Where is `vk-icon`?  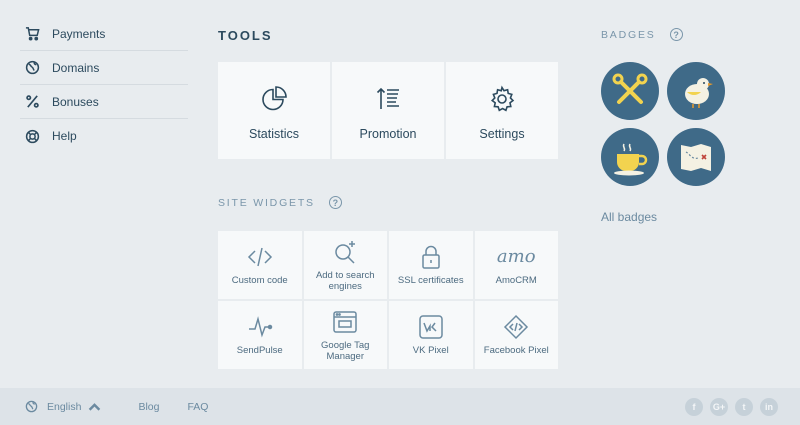 vk-icon is located at coordinates (431, 327).